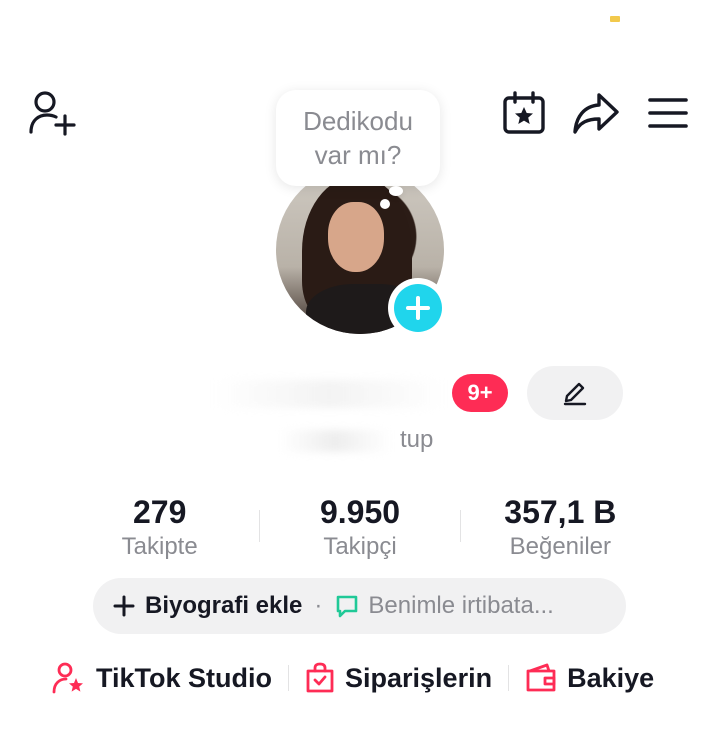  Describe the element at coordinates (358, 138) in the screenshot. I see `status-bubble: Dedikodu var mı?` at that location.